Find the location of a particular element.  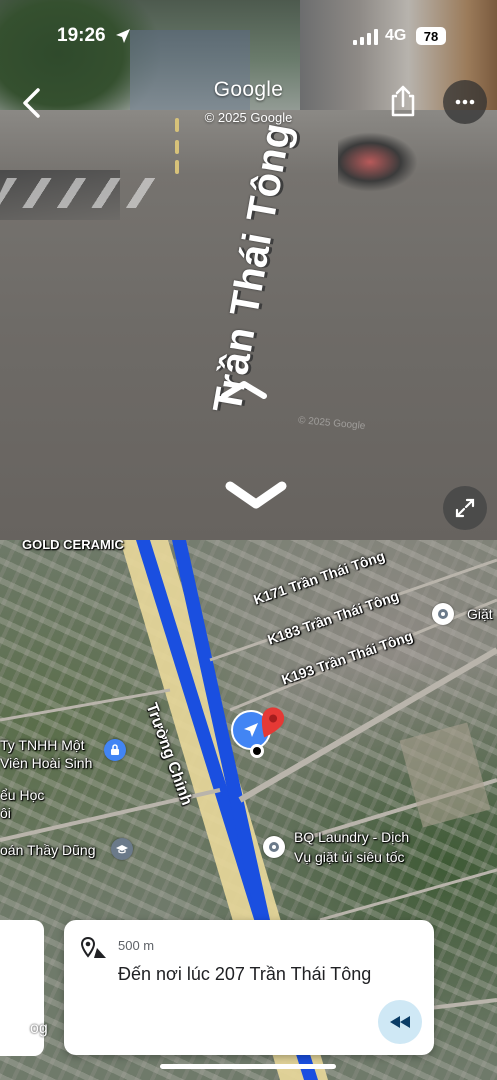

poi-marker-laundry is located at coordinates (274, 847).